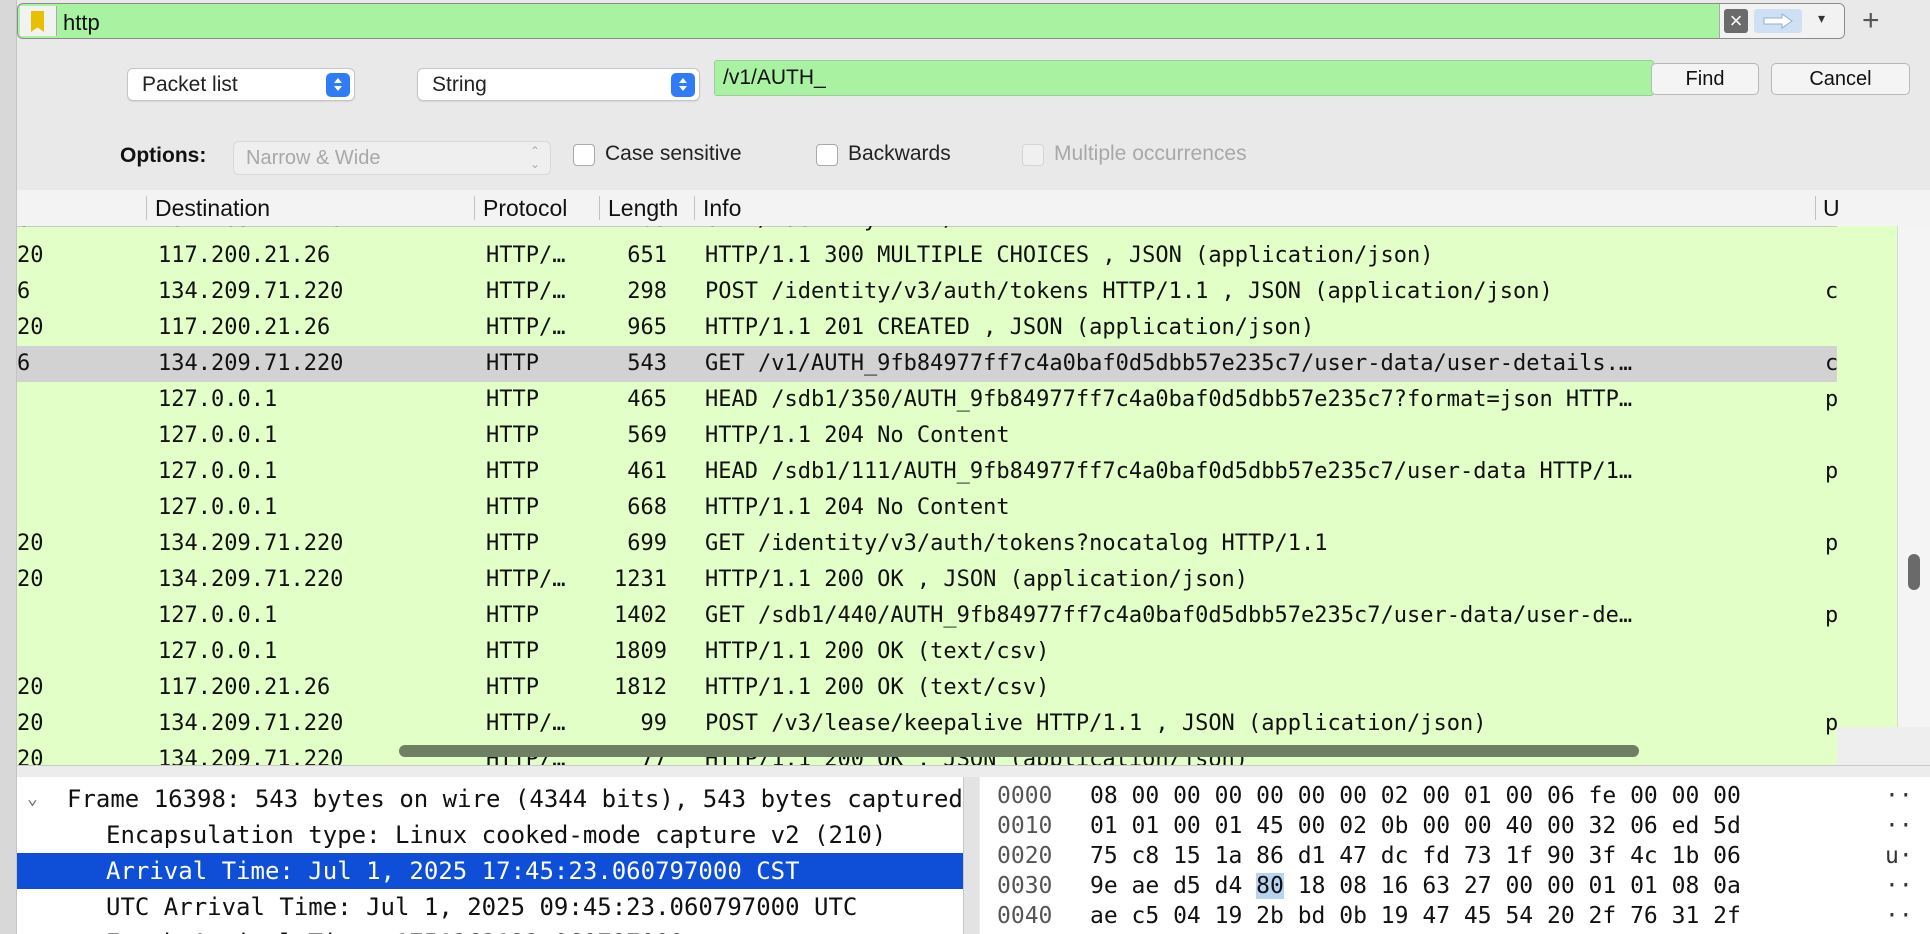  What do you see at coordinates (1913, 495) in the screenshot?
I see `vertical-scrollbar` at bounding box center [1913, 495].